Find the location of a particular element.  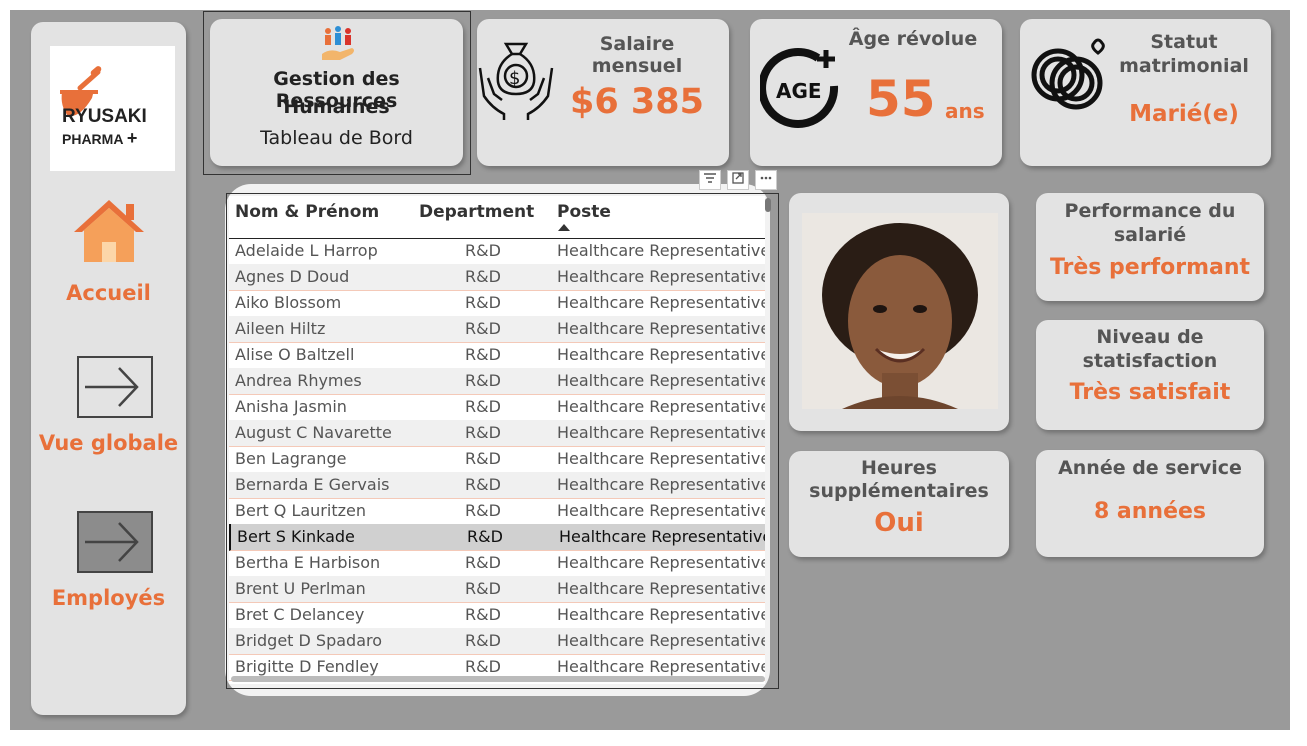

satisfaction-label-line1: Niveau de is located at coordinates (1150, 337).